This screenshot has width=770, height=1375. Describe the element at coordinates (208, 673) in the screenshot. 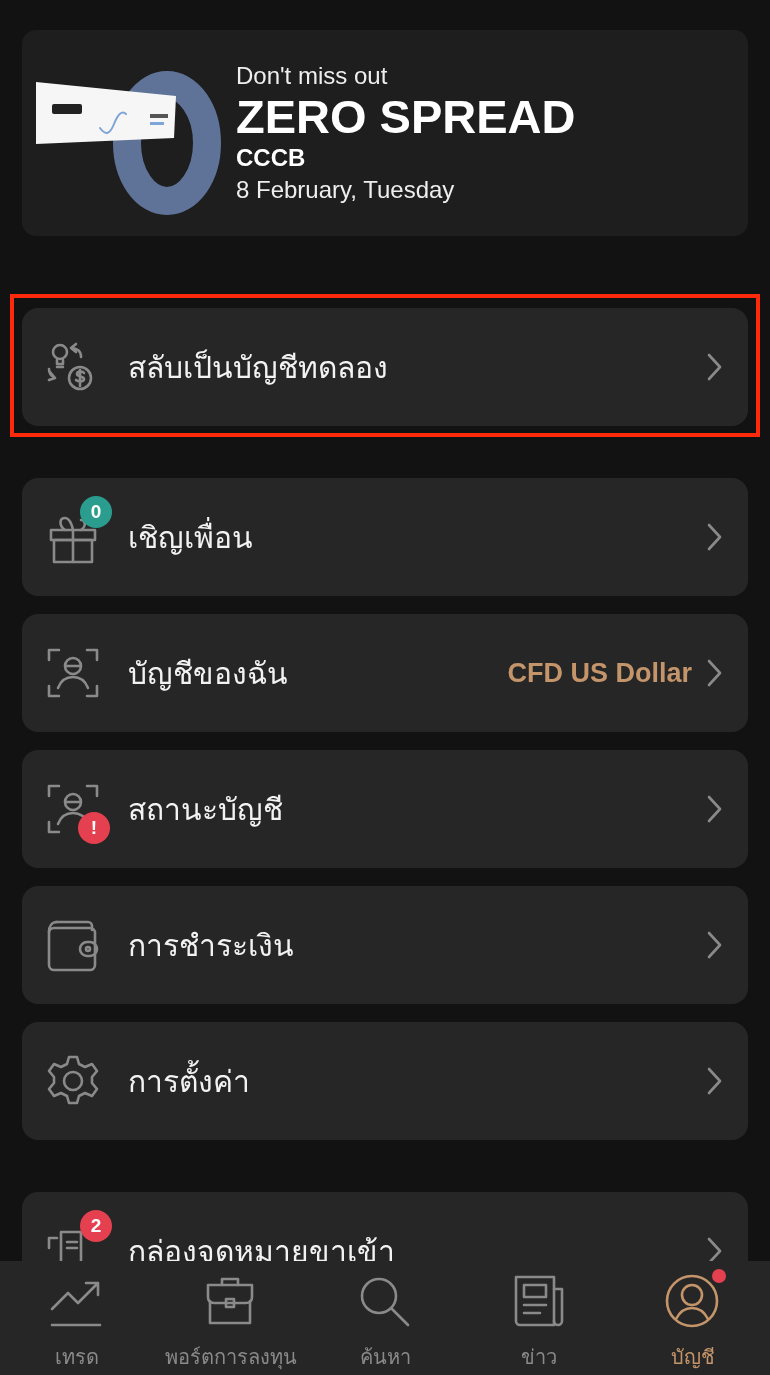

I see `menu-label: บัญชีของฉัน` at that location.